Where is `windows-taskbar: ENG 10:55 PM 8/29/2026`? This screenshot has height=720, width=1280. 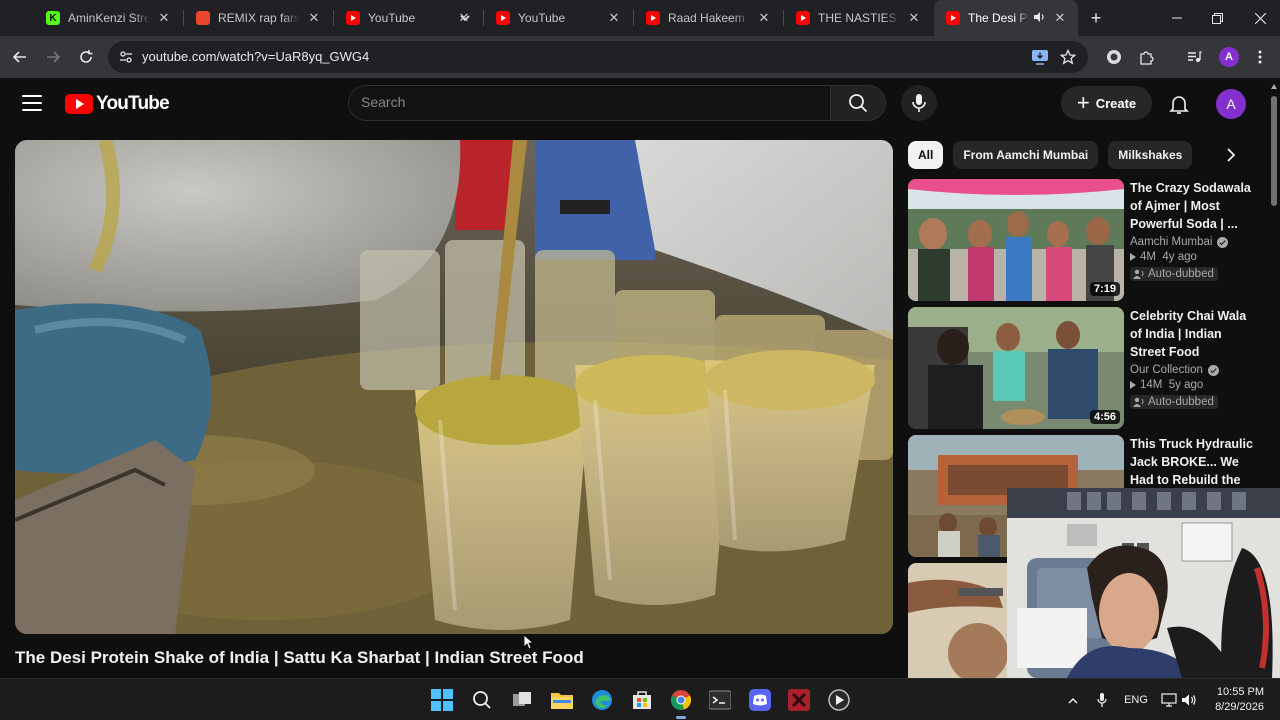
windows-taskbar: ENG 10:55 PM 8/29/2026 is located at coordinates (640, 699).